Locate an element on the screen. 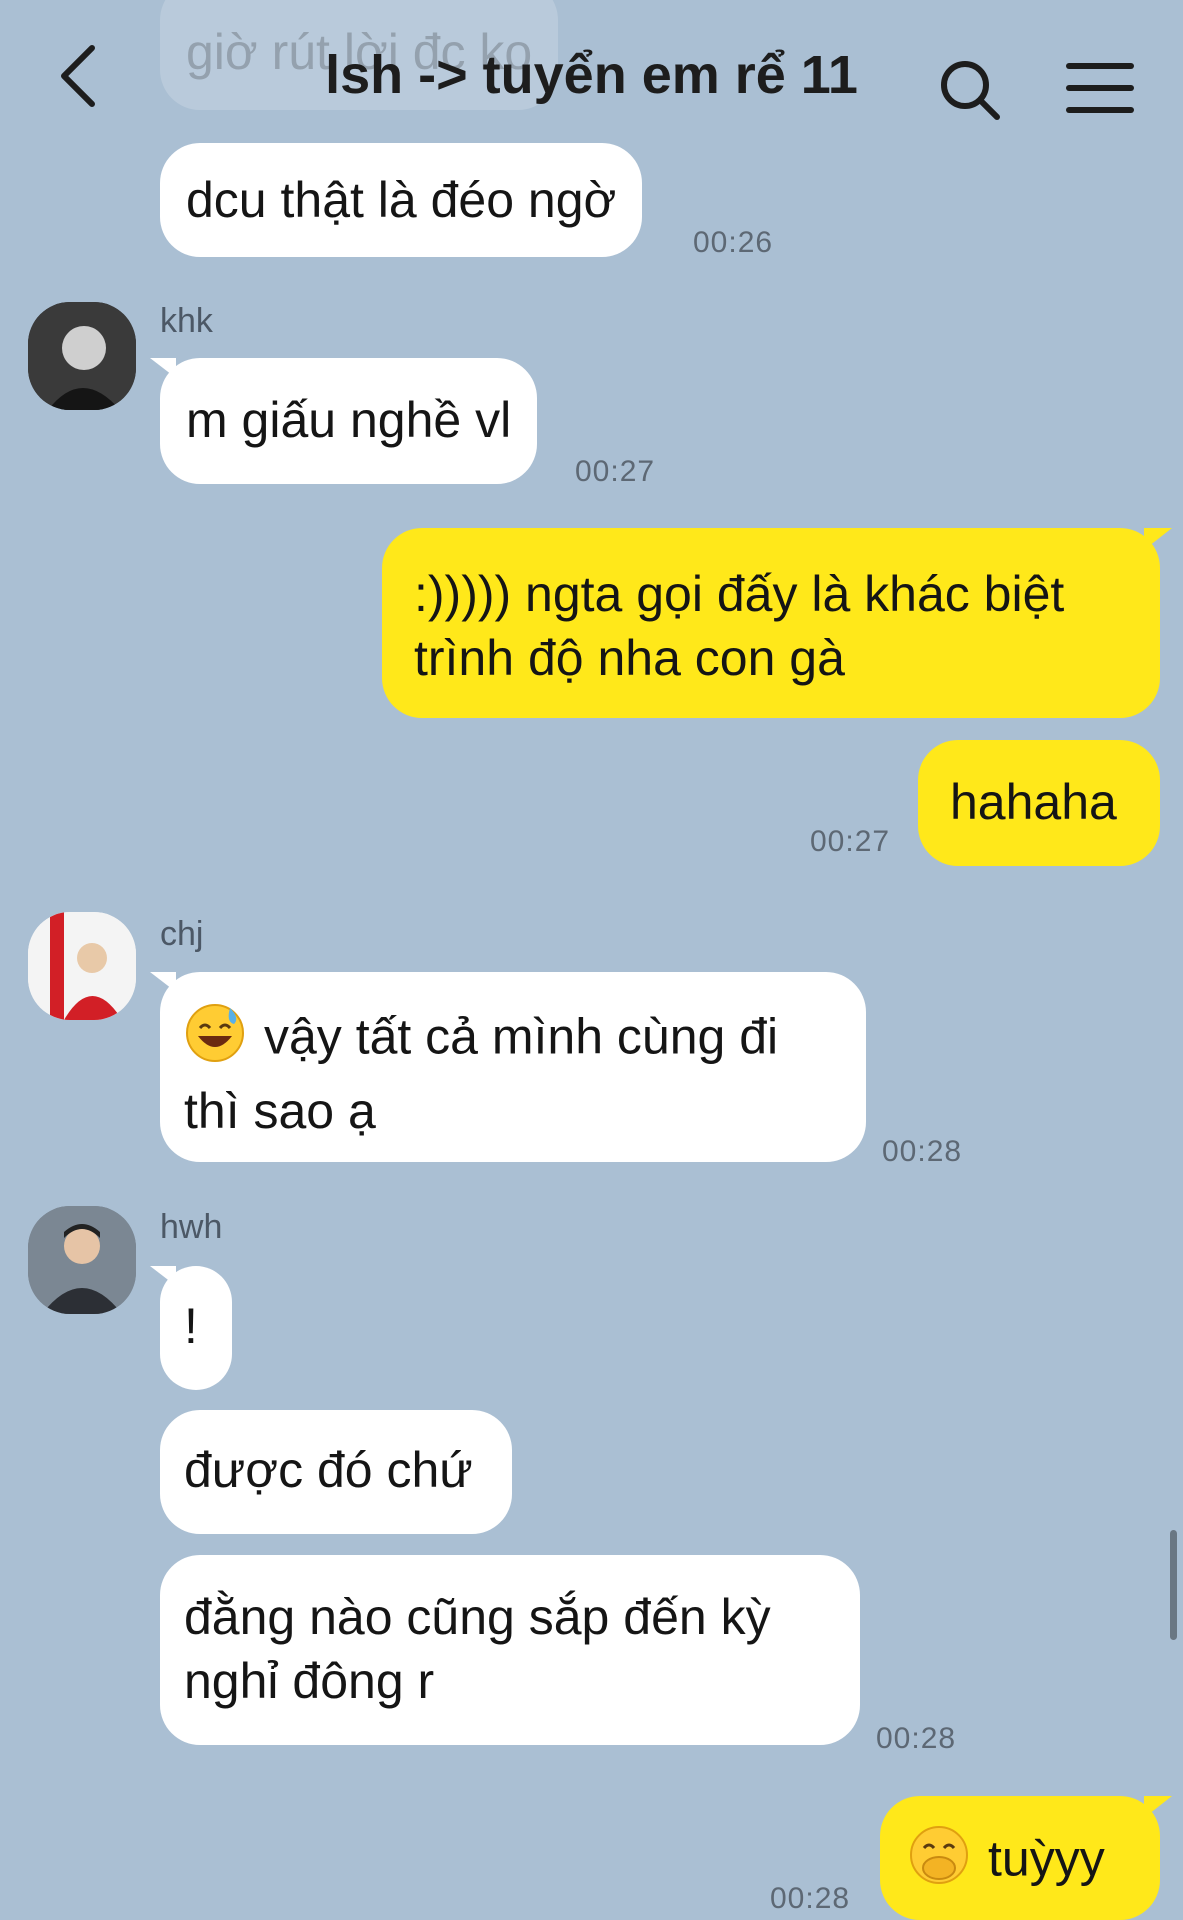 This screenshot has height=1920, width=1183. my-message-bubble: hahaha is located at coordinates (1039, 803).